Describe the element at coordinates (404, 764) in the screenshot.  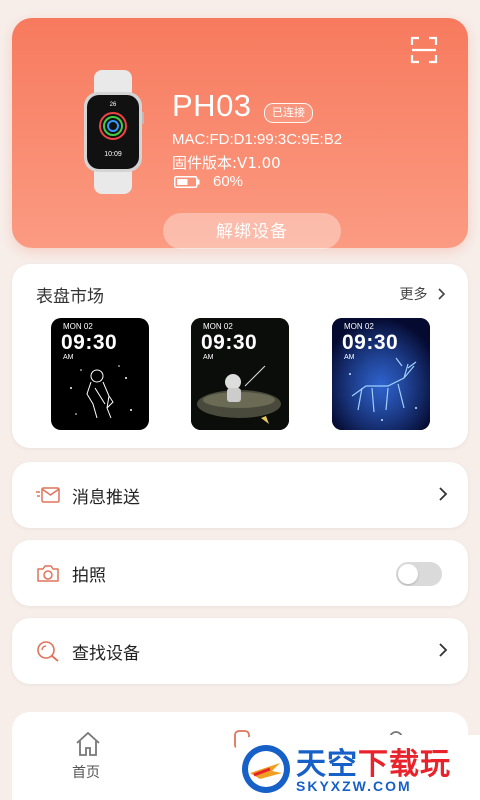
I see `watermark-title-b: 下载玩` at that location.